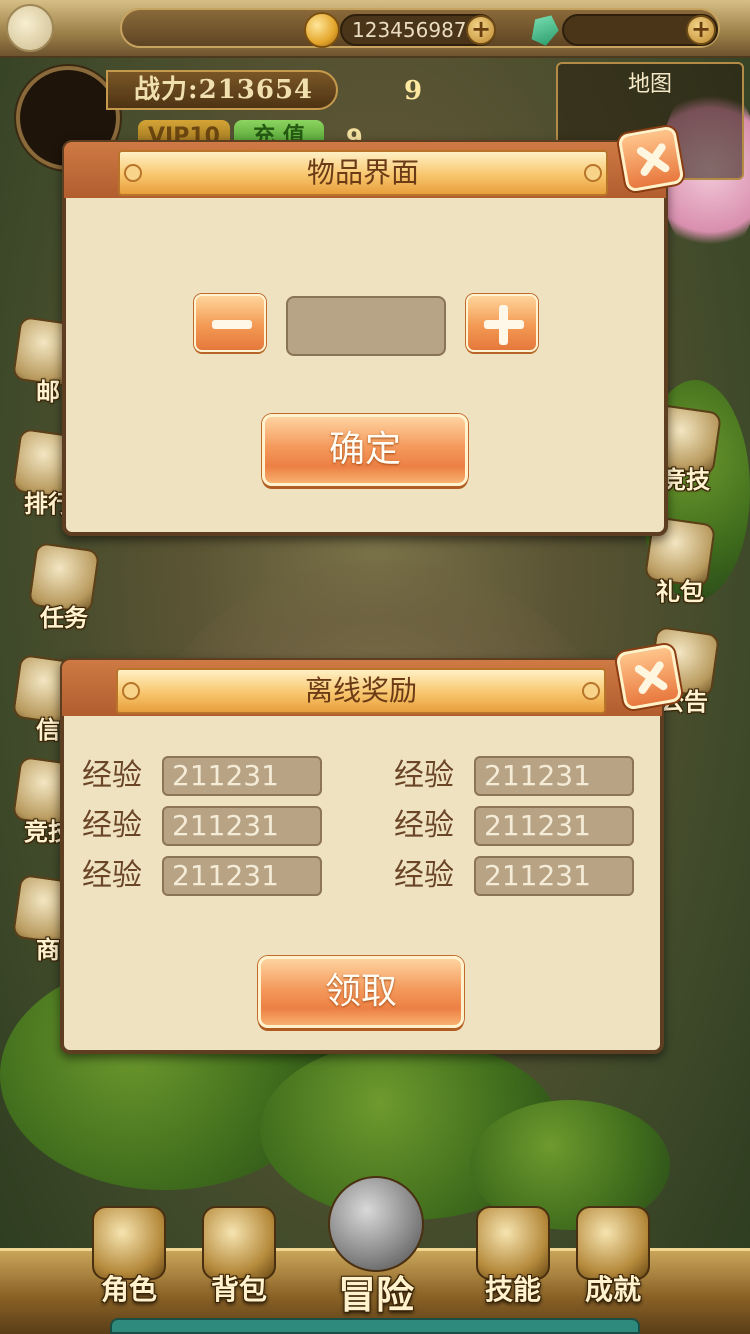  I want to click on title-ribbon: 物品界面, so click(363, 173).